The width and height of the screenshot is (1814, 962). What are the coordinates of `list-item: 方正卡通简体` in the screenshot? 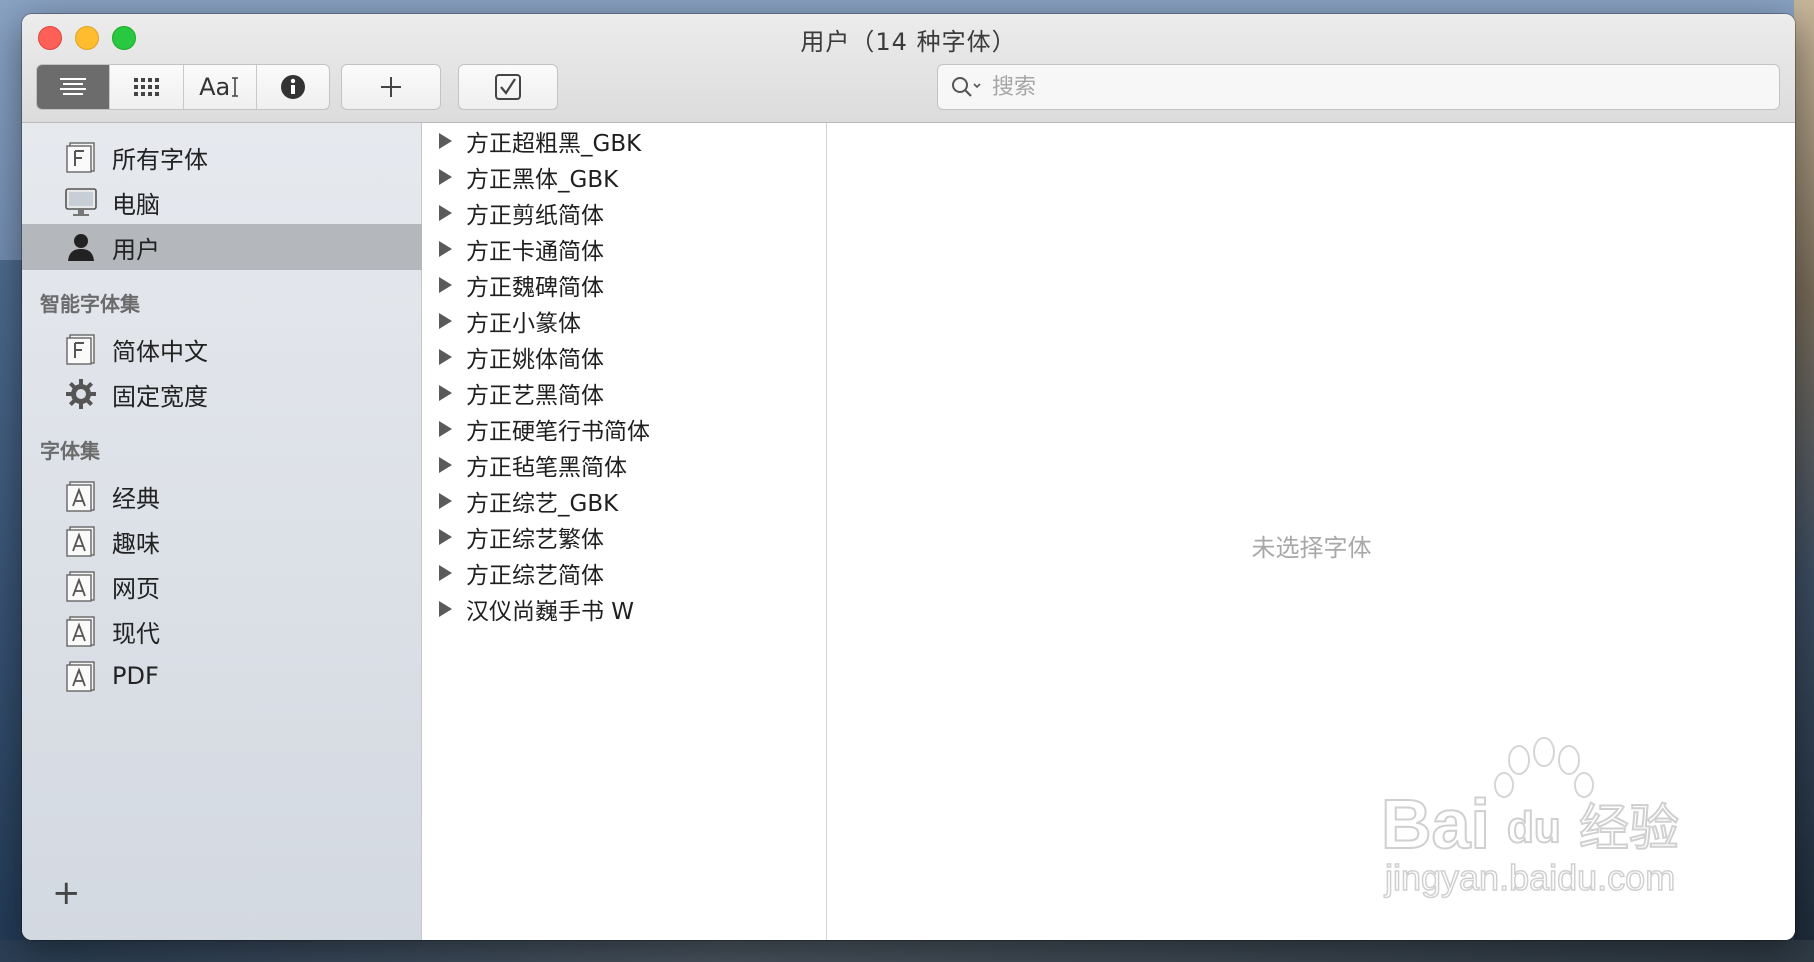 It's located at (625, 249).